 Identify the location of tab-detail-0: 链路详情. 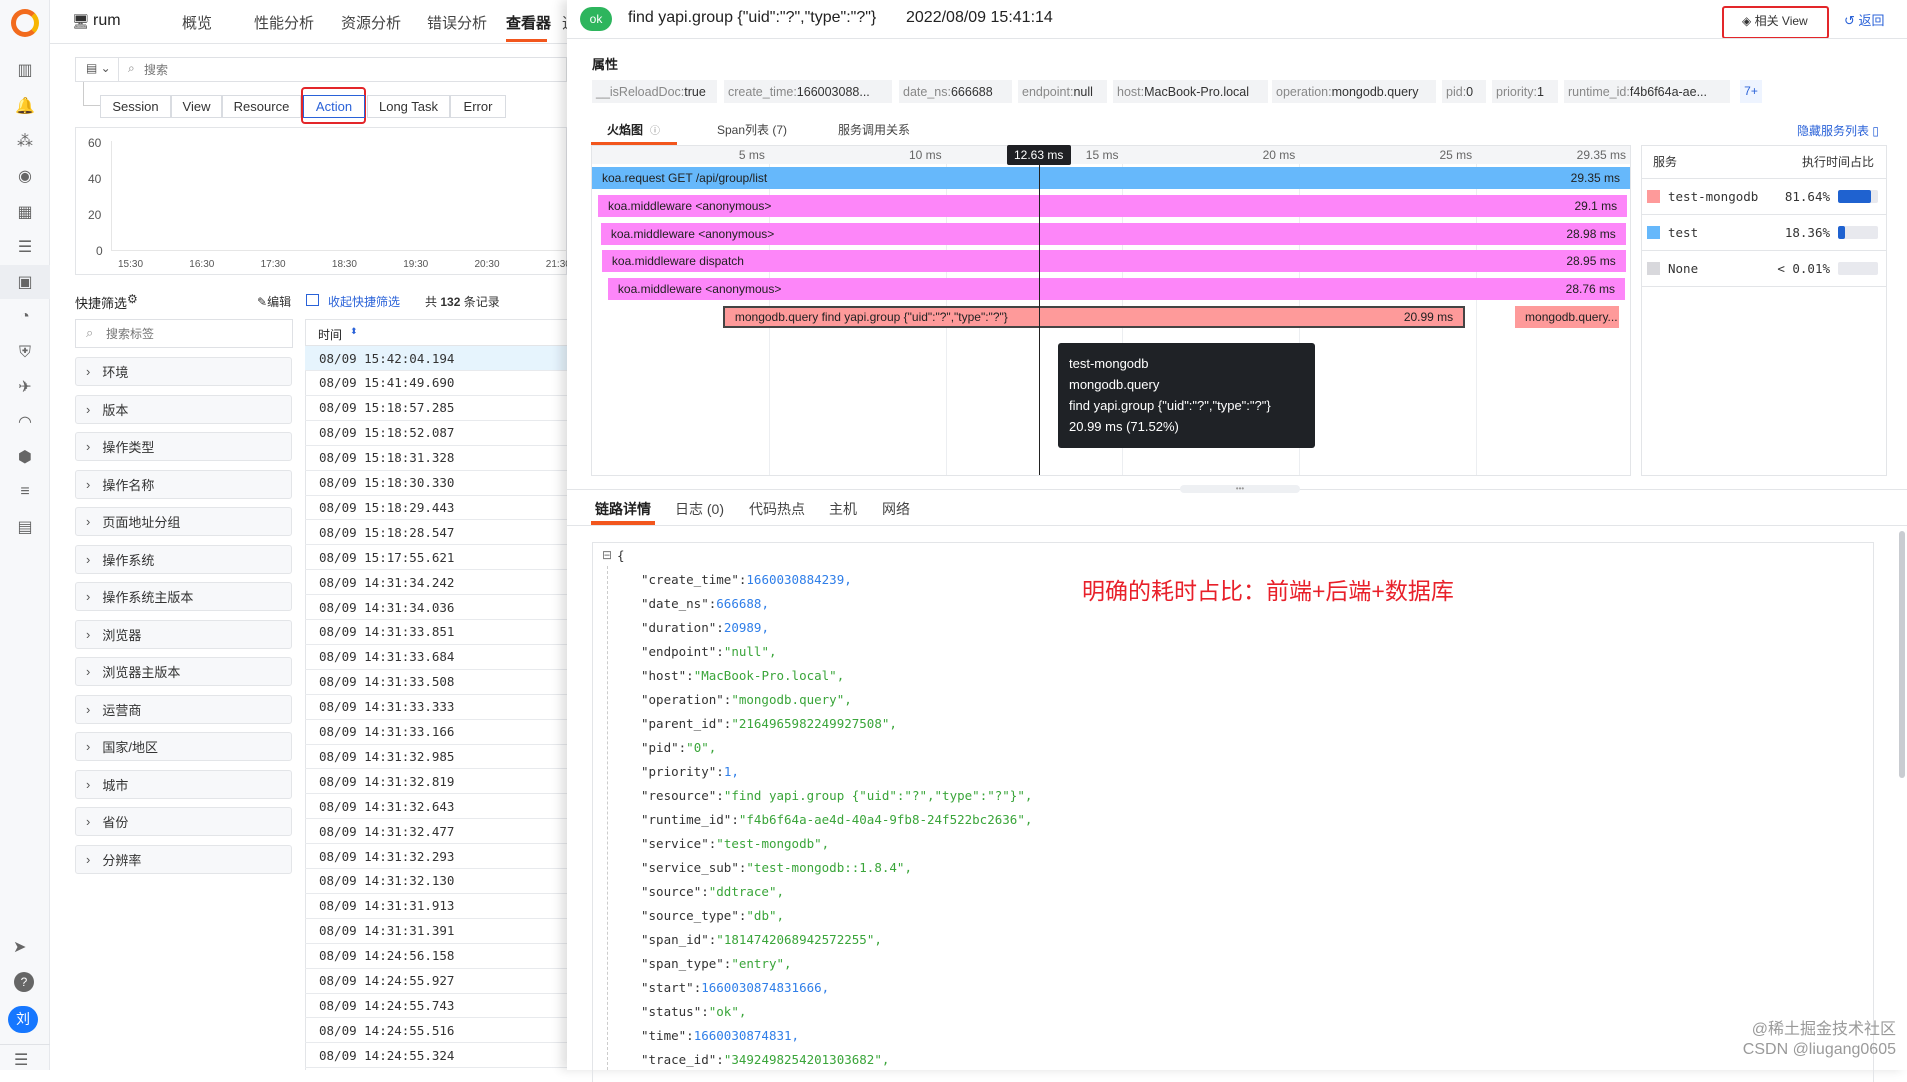
(623, 509).